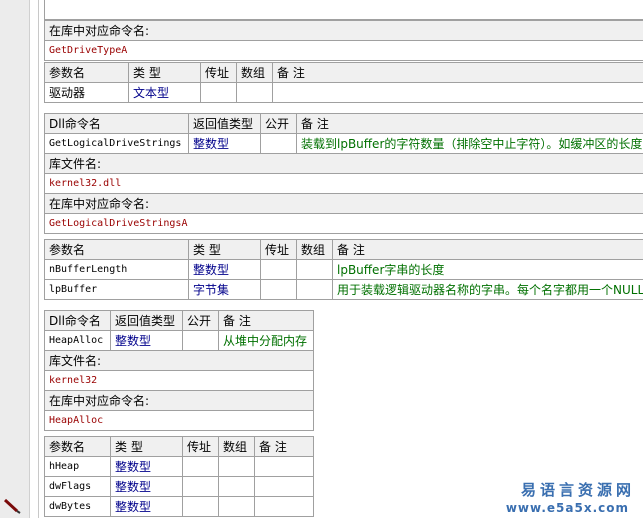 Image resolution: width=643 pixels, height=518 pixels. I want to click on param-table-getdrivetype: 参数名 类 型 传址 数组 备 注 驱动器 文本型, so click(343, 82).